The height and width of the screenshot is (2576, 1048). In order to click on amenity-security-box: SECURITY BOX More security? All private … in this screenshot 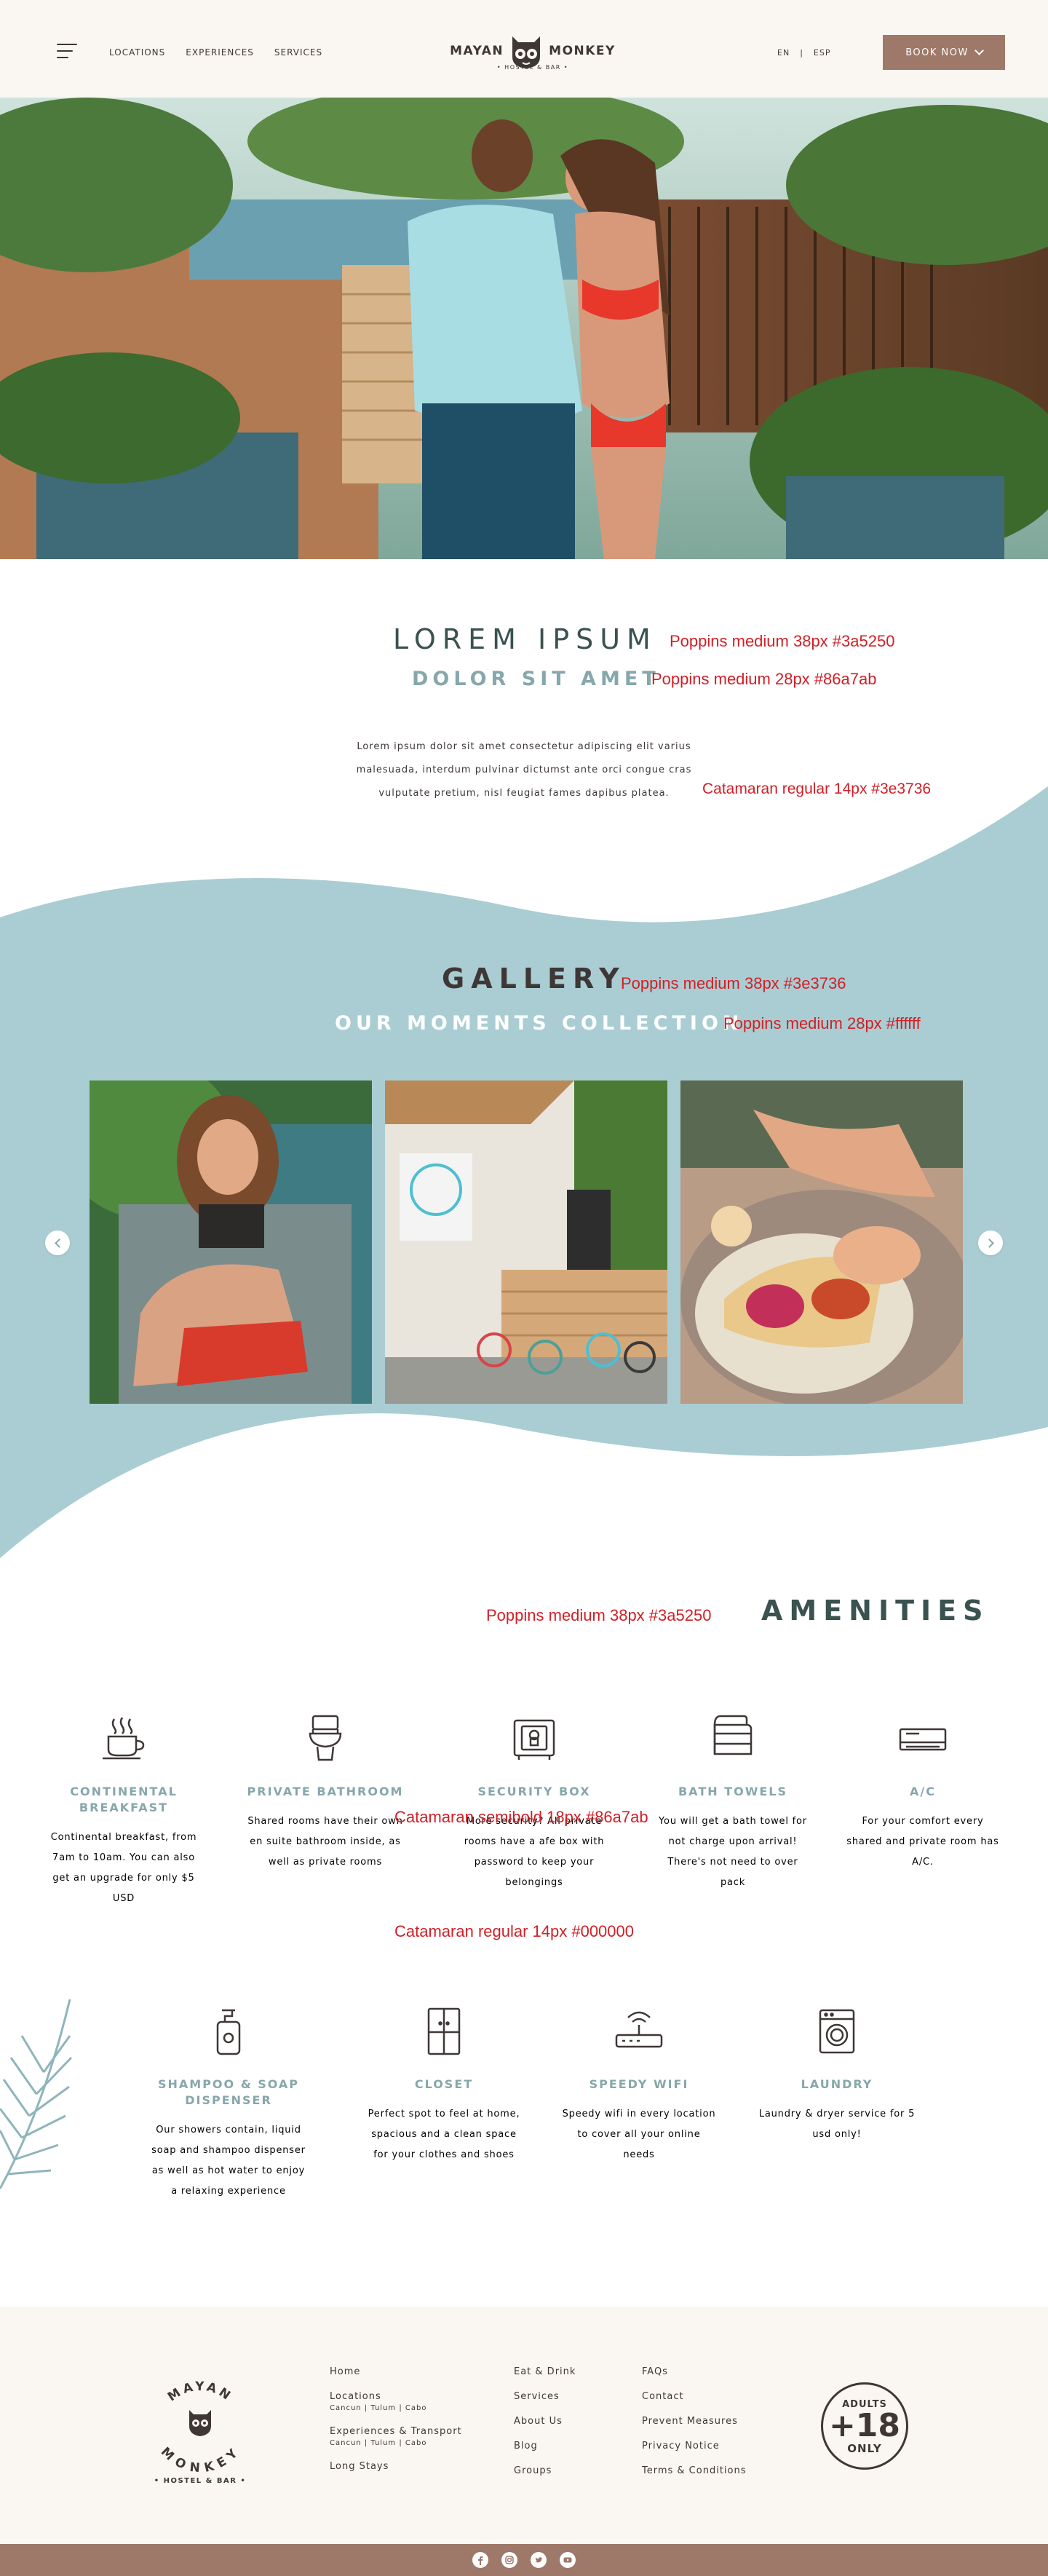, I will do `click(534, 1802)`.